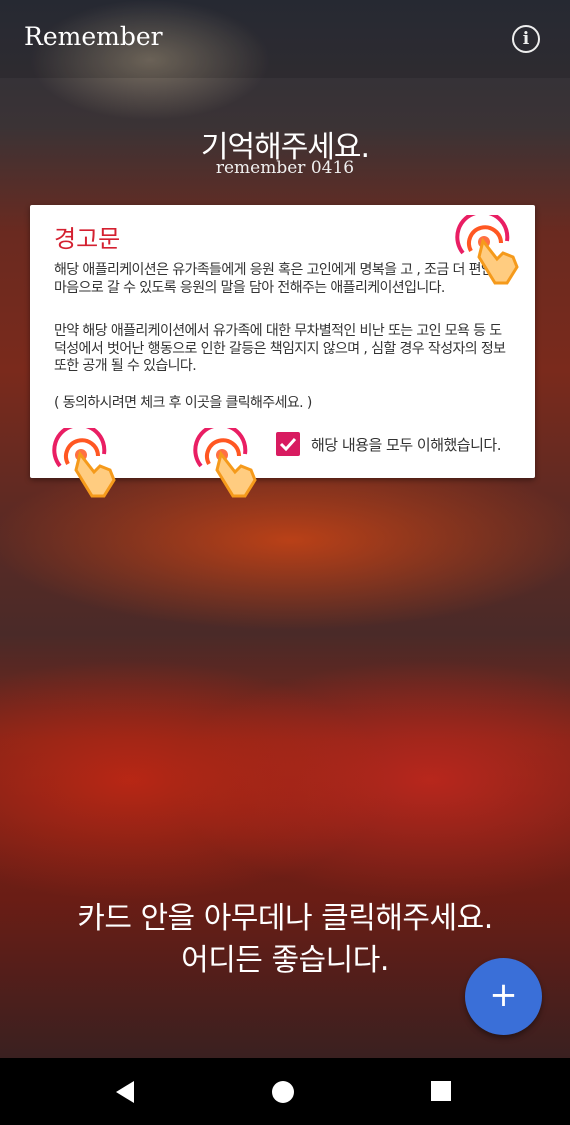 The width and height of the screenshot is (570, 1125). What do you see at coordinates (87, 239) in the screenshot?
I see `card-title: 경고문` at bounding box center [87, 239].